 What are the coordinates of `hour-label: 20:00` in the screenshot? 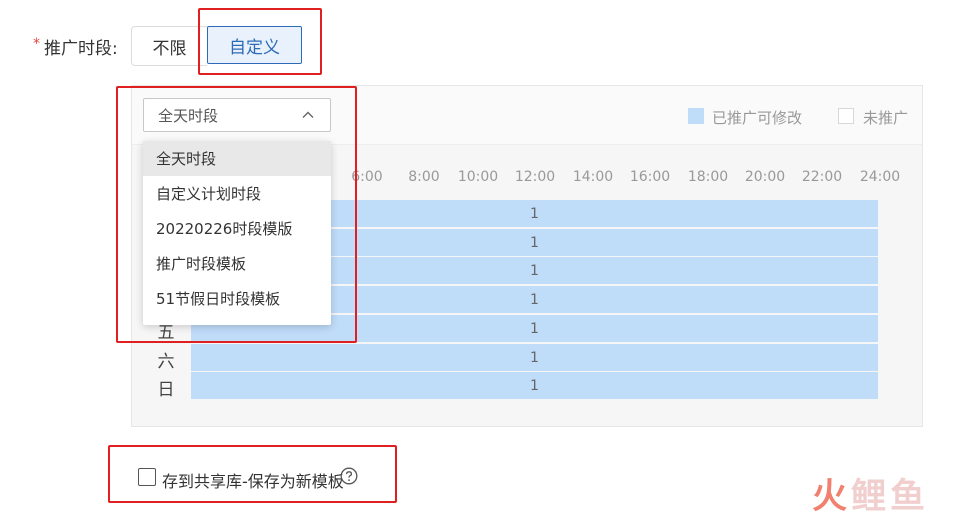 It's located at (765, 177).